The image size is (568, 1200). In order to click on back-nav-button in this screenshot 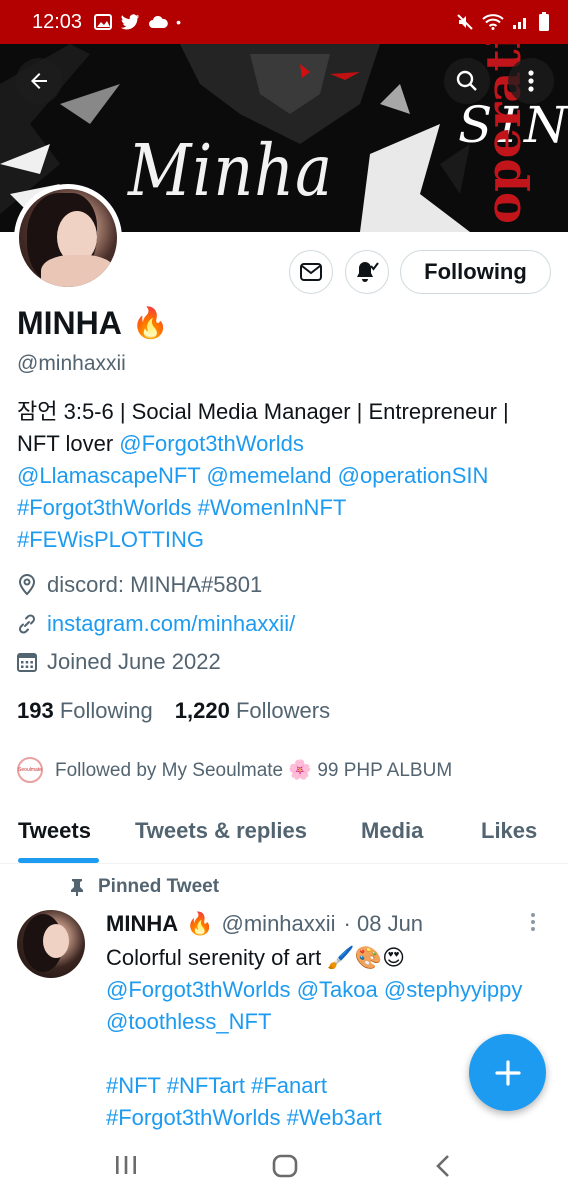, I will do `click(443, 1168)`.